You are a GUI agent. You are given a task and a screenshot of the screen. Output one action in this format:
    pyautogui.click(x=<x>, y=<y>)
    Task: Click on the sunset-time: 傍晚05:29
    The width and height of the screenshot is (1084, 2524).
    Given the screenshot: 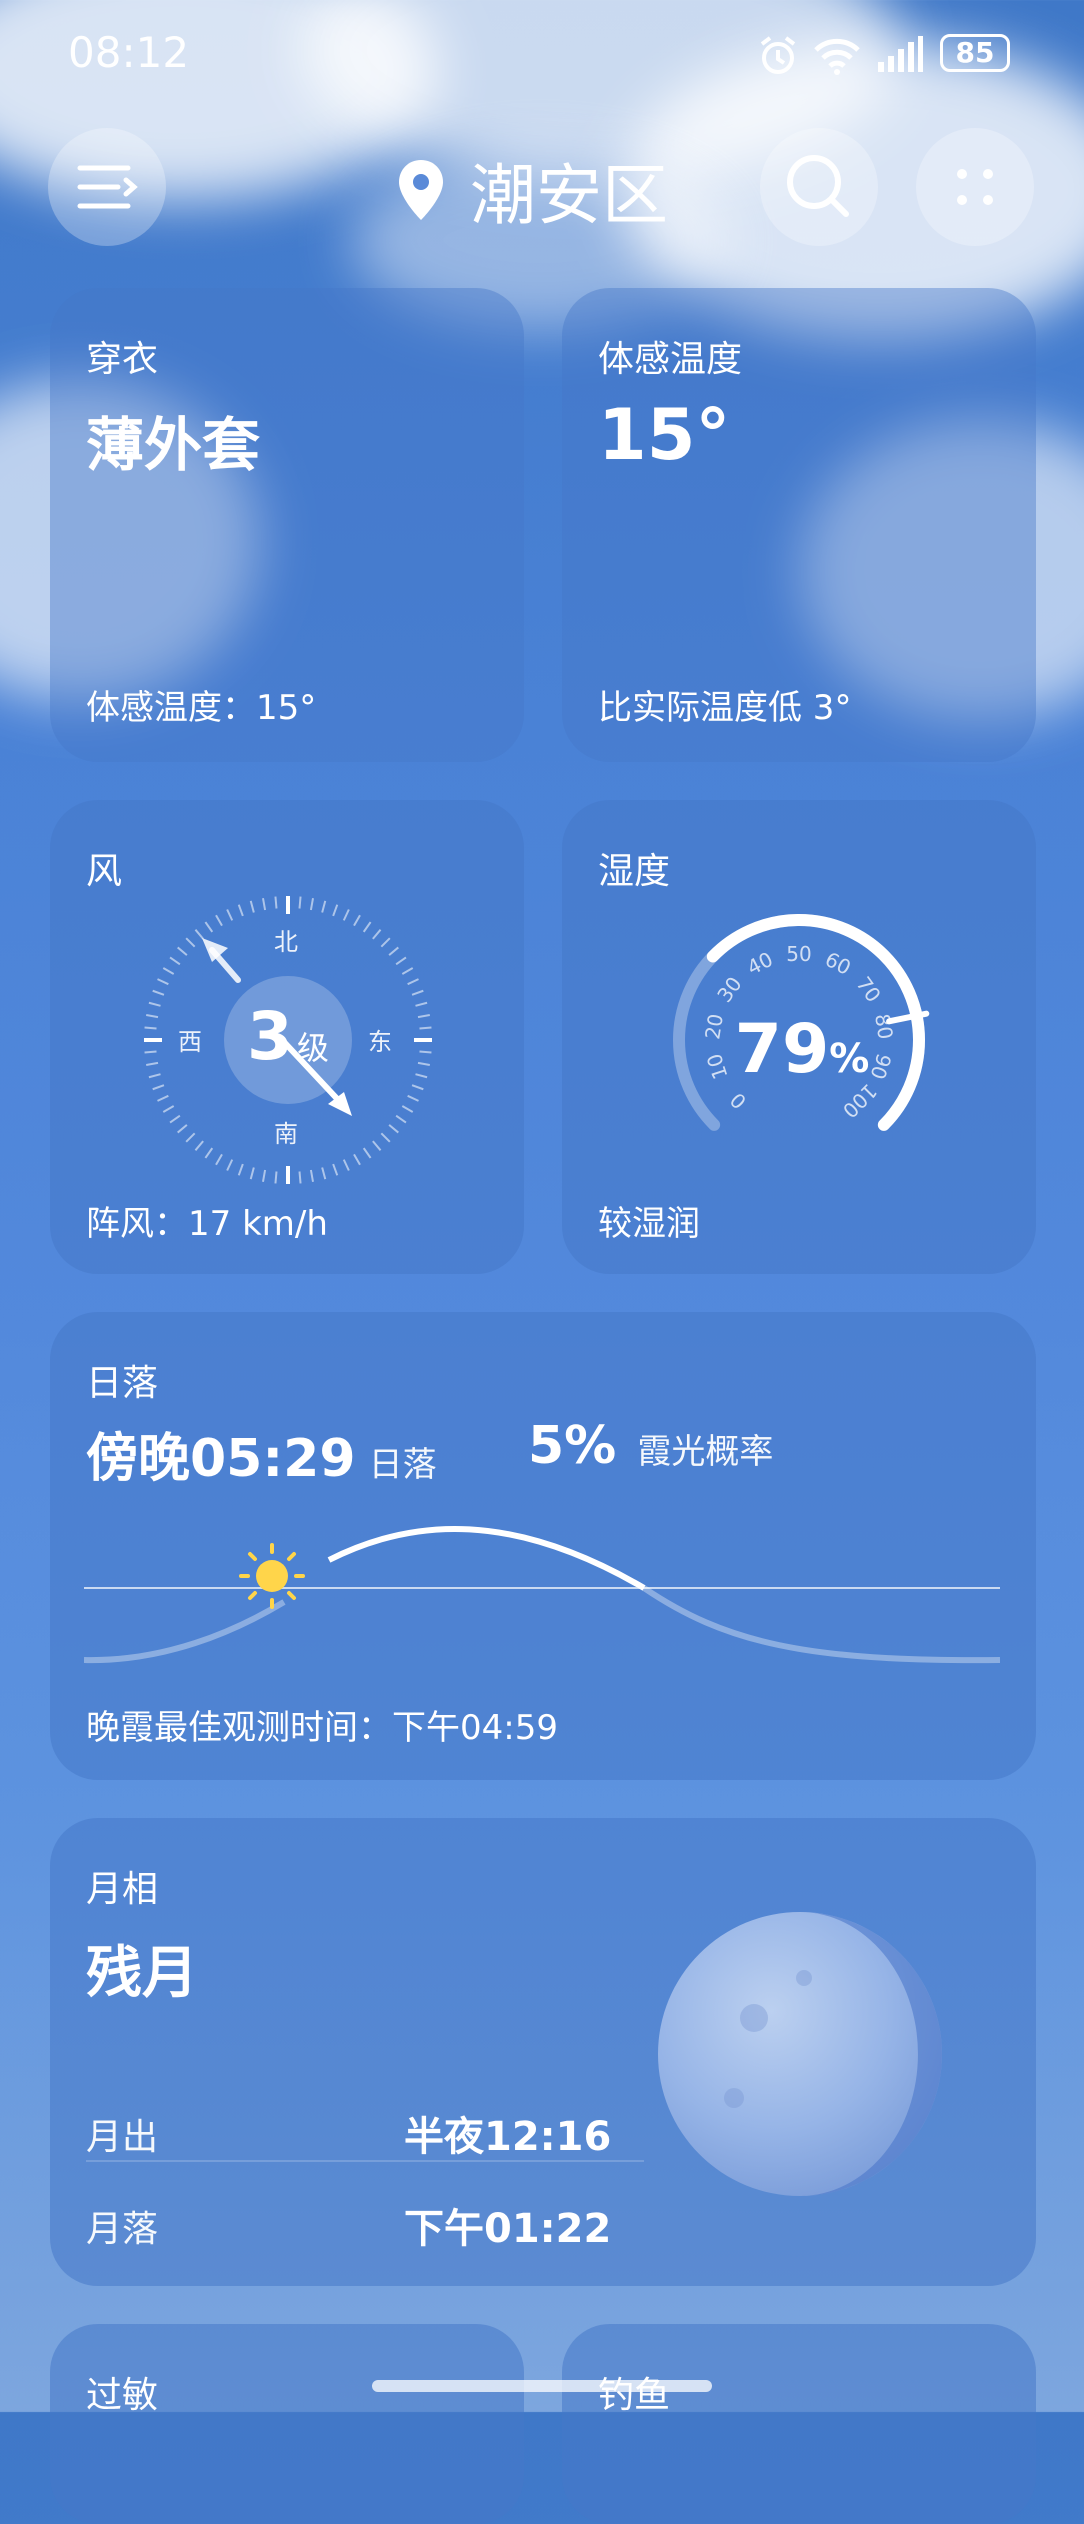 What is the action you would take?
    pyautogui.click(x=221, y=1459)
    